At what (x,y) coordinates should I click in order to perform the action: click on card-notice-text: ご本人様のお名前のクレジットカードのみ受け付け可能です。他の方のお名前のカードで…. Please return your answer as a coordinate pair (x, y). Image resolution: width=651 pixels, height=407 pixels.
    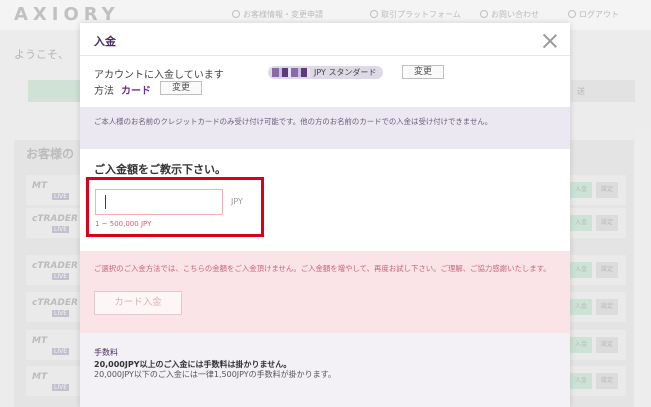
    Looking at the image, I should click on (293, 121).